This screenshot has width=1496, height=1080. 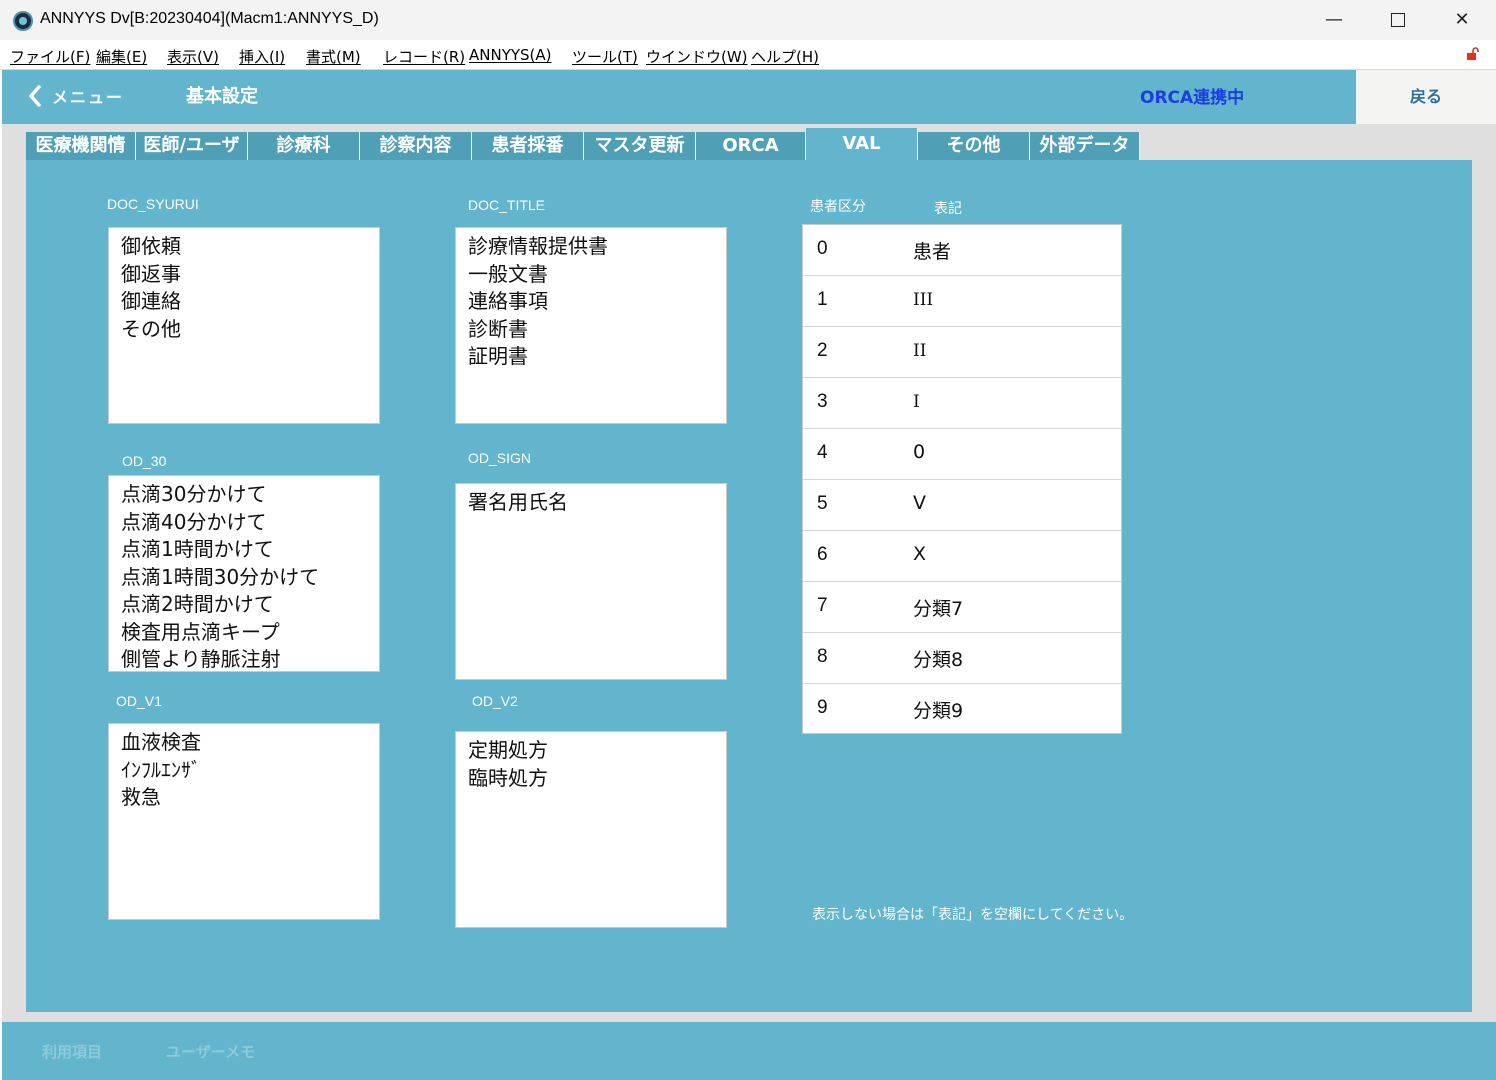 What do you see at coordinates (1085, 146) in the screenshot?
I see `tab-external-data: 外部データ` at bounding box center [1085, 146].